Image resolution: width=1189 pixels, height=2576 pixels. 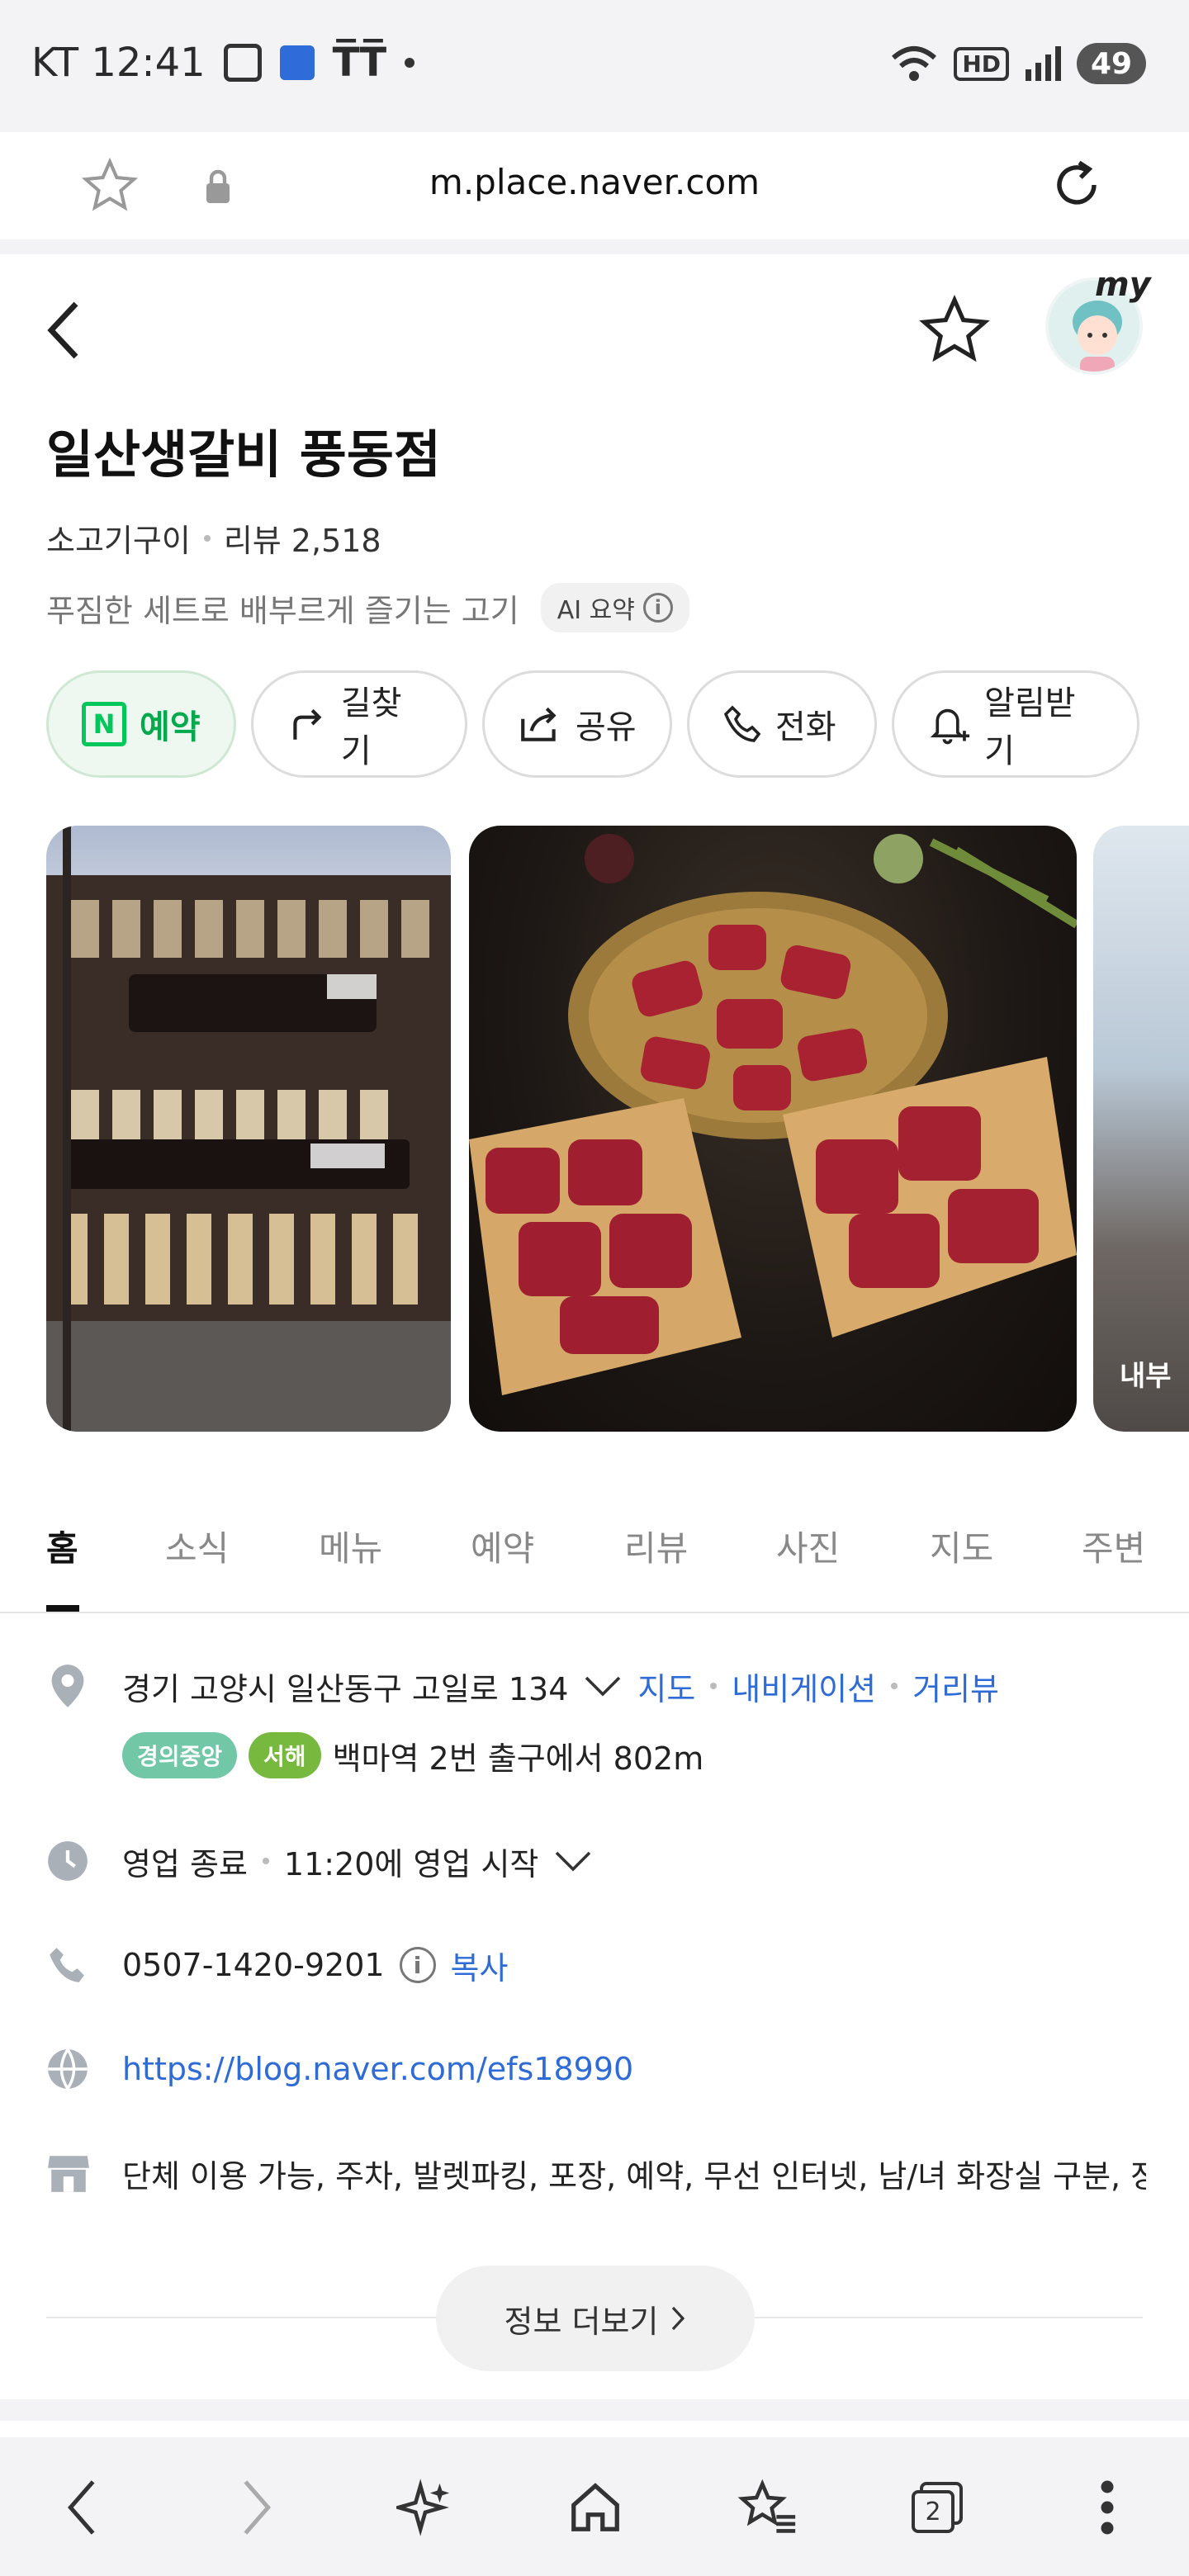 What do you see at coordinates (955, 1686) in the screenshot?
I see `street-view-link: 거리뷰` at bounding box center [955, 1686].